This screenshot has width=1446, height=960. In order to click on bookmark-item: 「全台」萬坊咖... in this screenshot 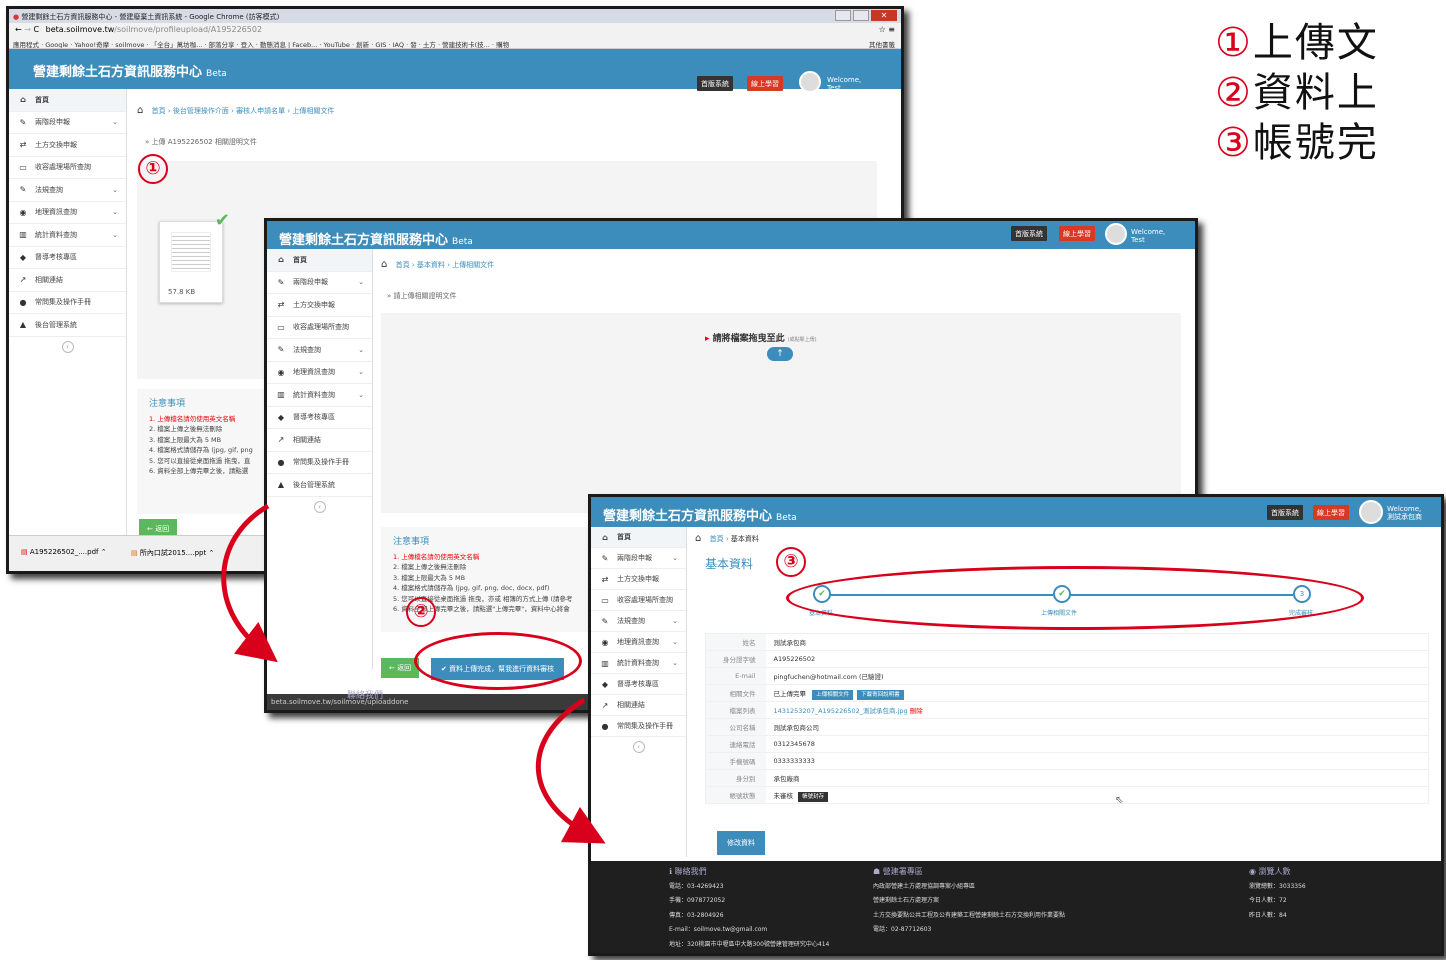, I will do `click(177, 44)`.